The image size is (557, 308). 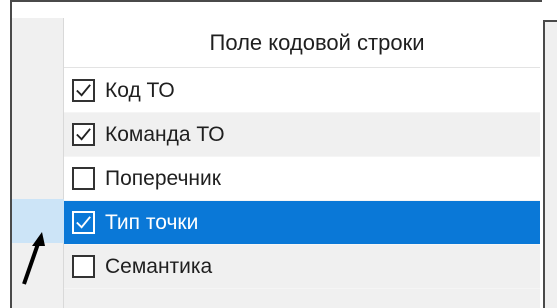 I want to click on mouse-pointer-icon, so click(x=33, y=258).